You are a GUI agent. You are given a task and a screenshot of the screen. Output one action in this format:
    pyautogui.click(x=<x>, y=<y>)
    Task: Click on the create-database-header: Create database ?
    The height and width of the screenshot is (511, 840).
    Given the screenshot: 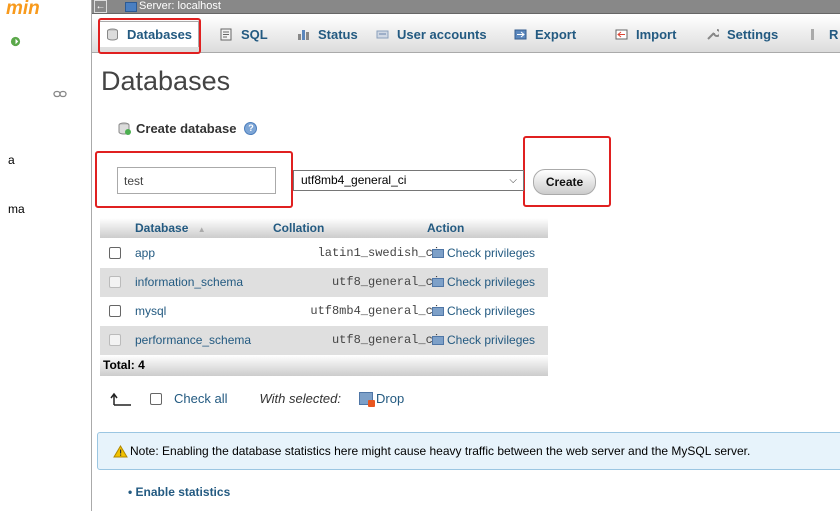 What is the action you would take?
    pyautogui.click(x=188, y=128)
    